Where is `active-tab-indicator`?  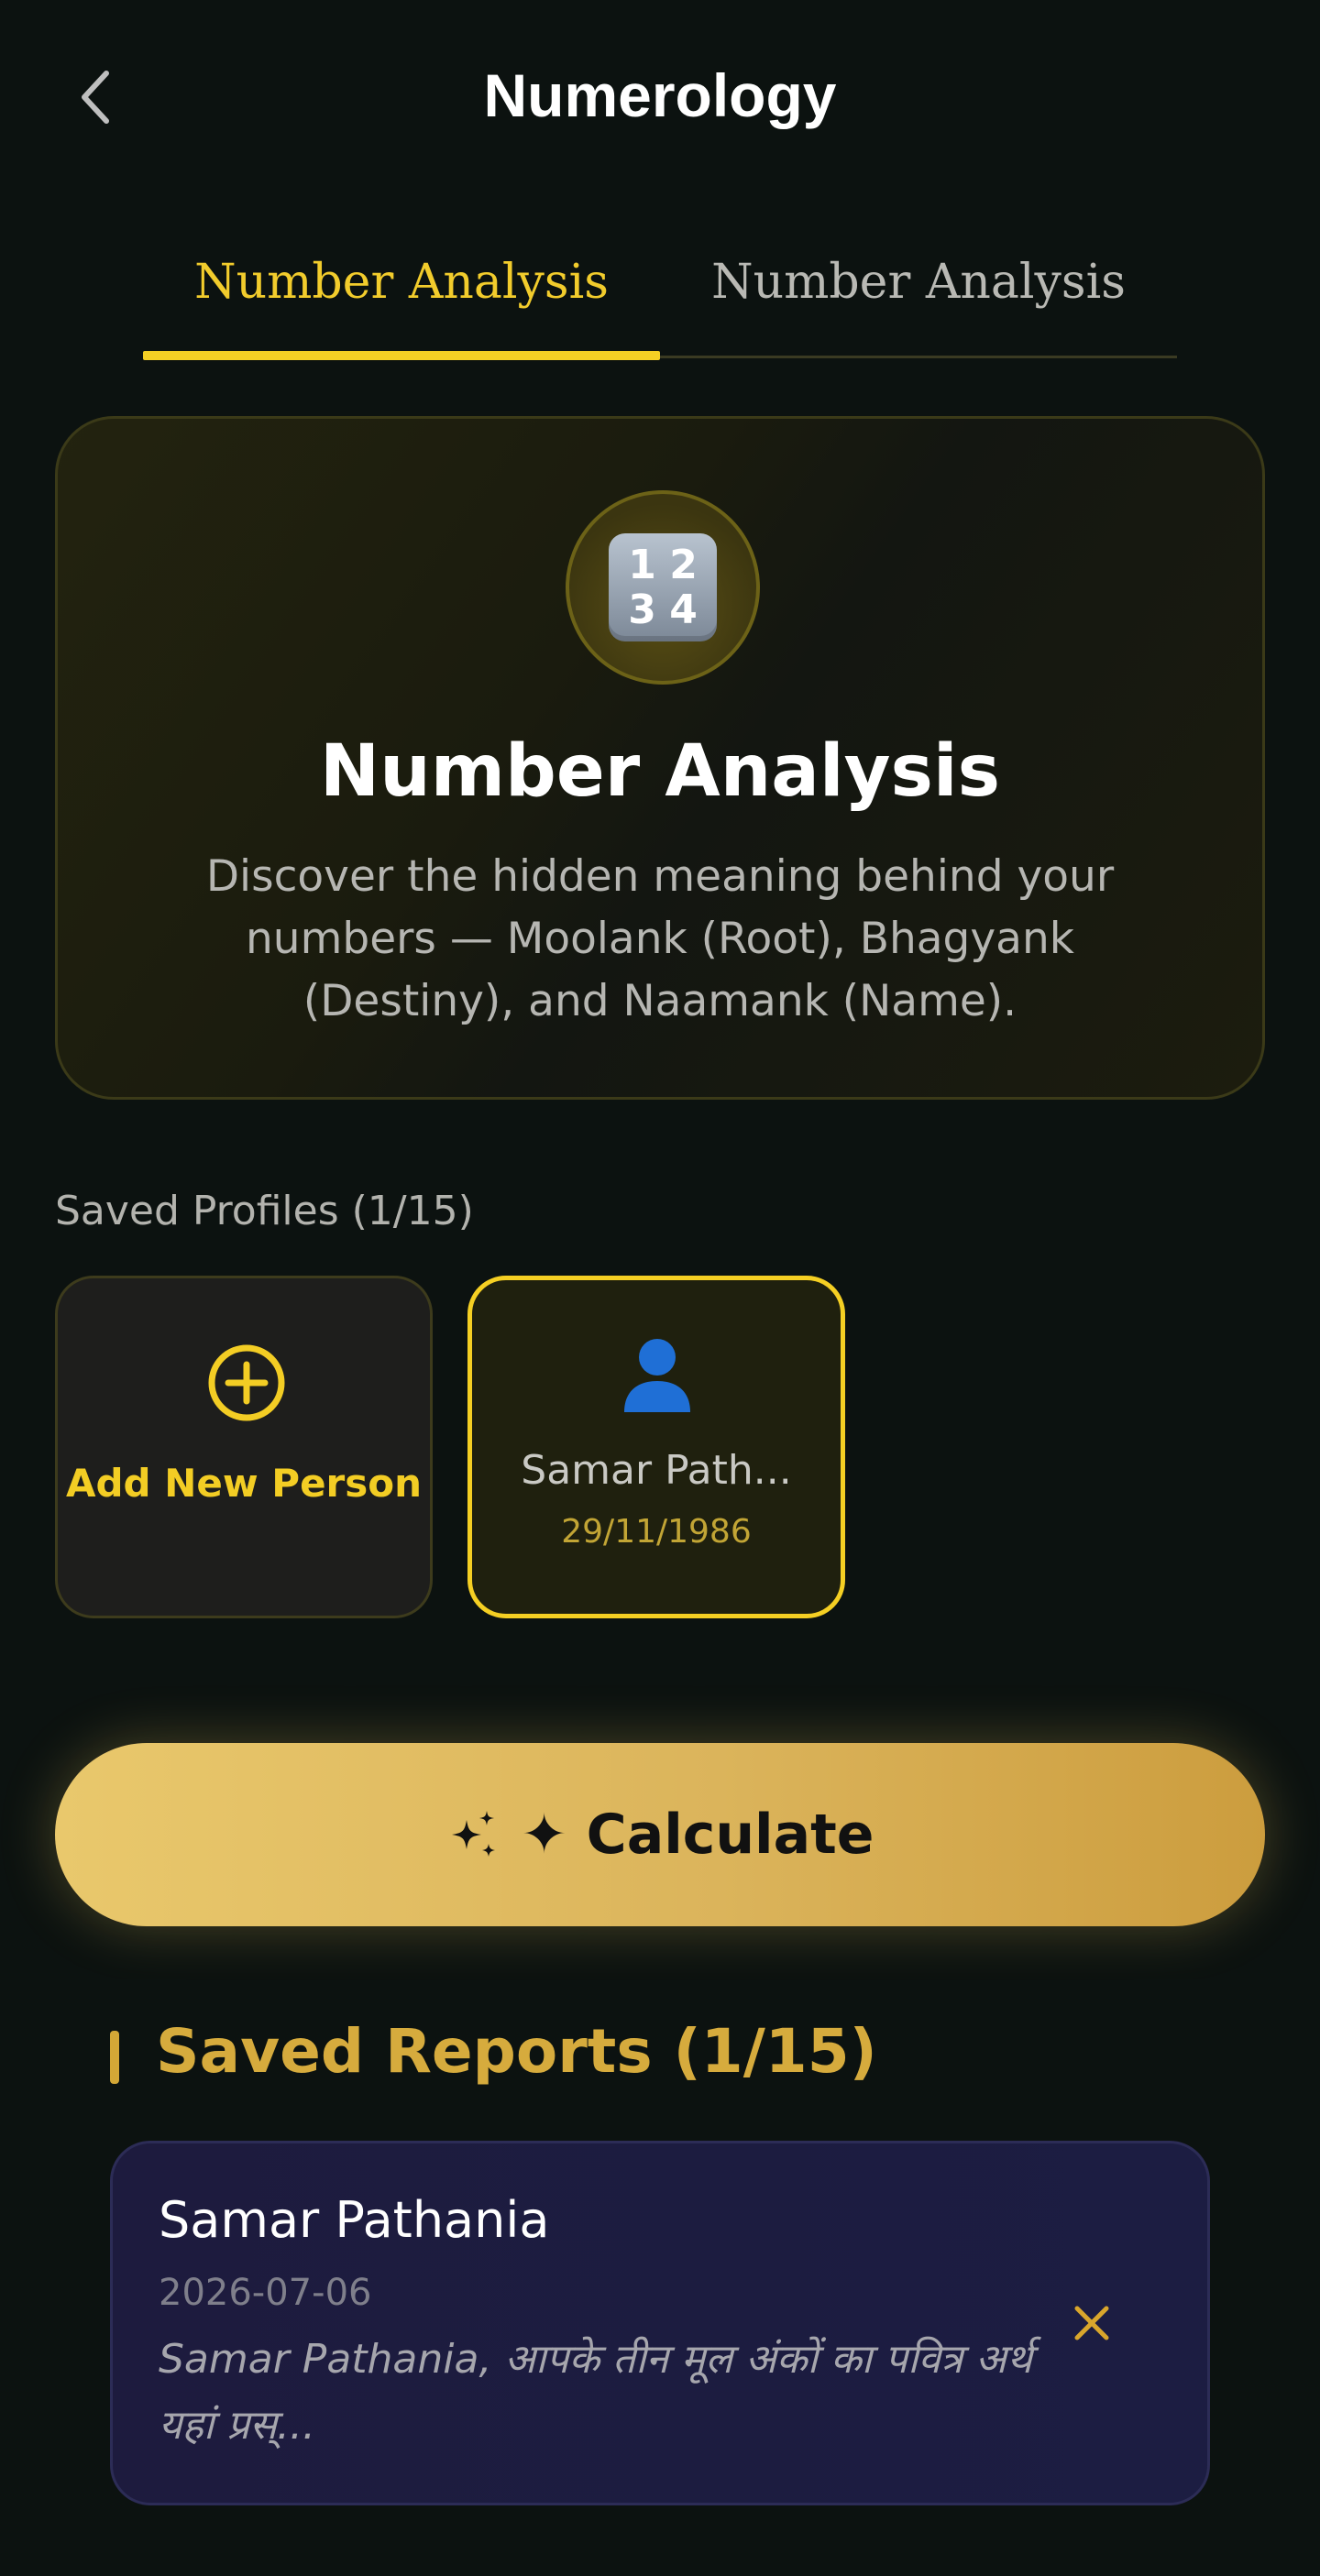
active-tab-indicator is located at coordinates (401, 355).